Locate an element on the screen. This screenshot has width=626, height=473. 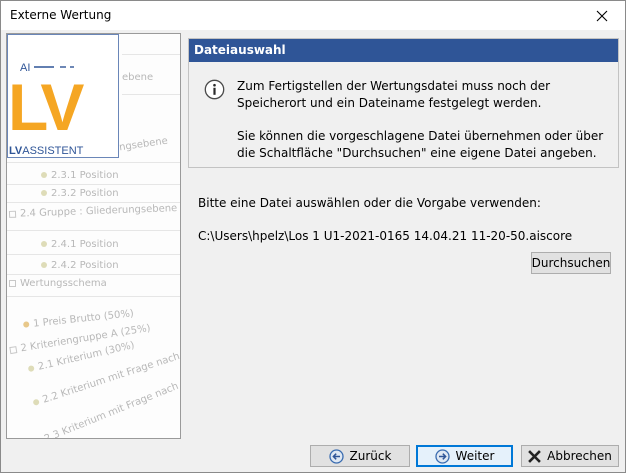
bg-item: 2.4.1 Position is located at coordinates (80, 244).